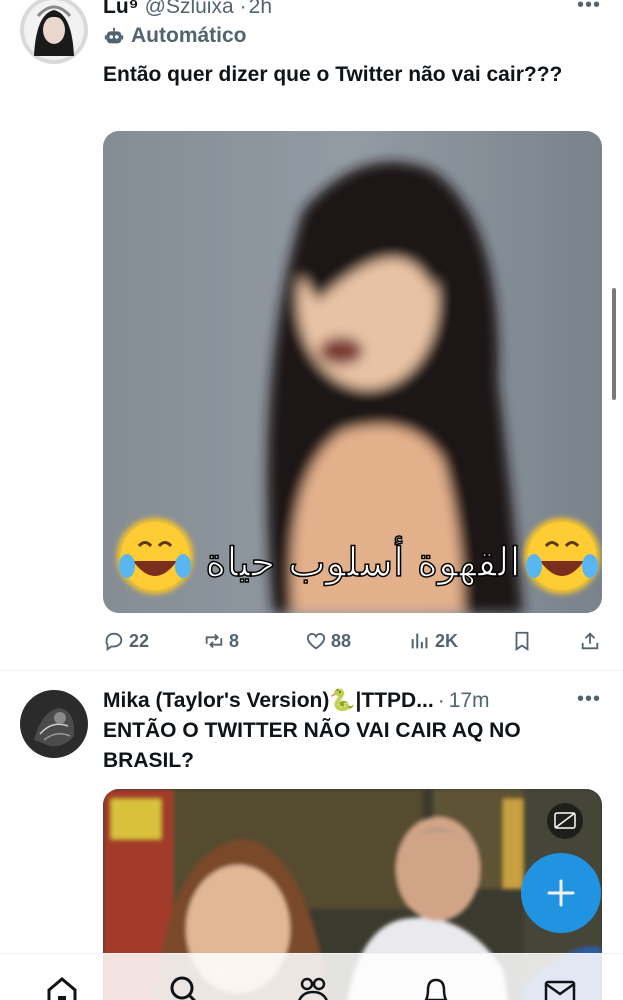 The image size is (623, 1000). What do you see at coordinates (328, 641) in the screenshot?
I see `like-button: 88` at bounding box center [328, 641].